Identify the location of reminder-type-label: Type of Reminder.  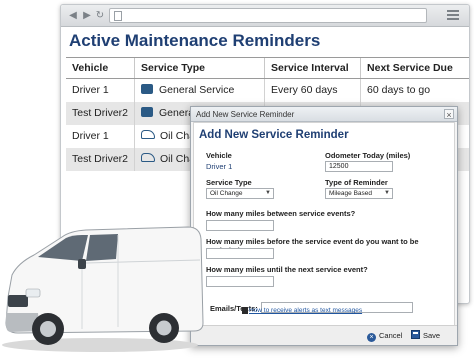
(356, 182).